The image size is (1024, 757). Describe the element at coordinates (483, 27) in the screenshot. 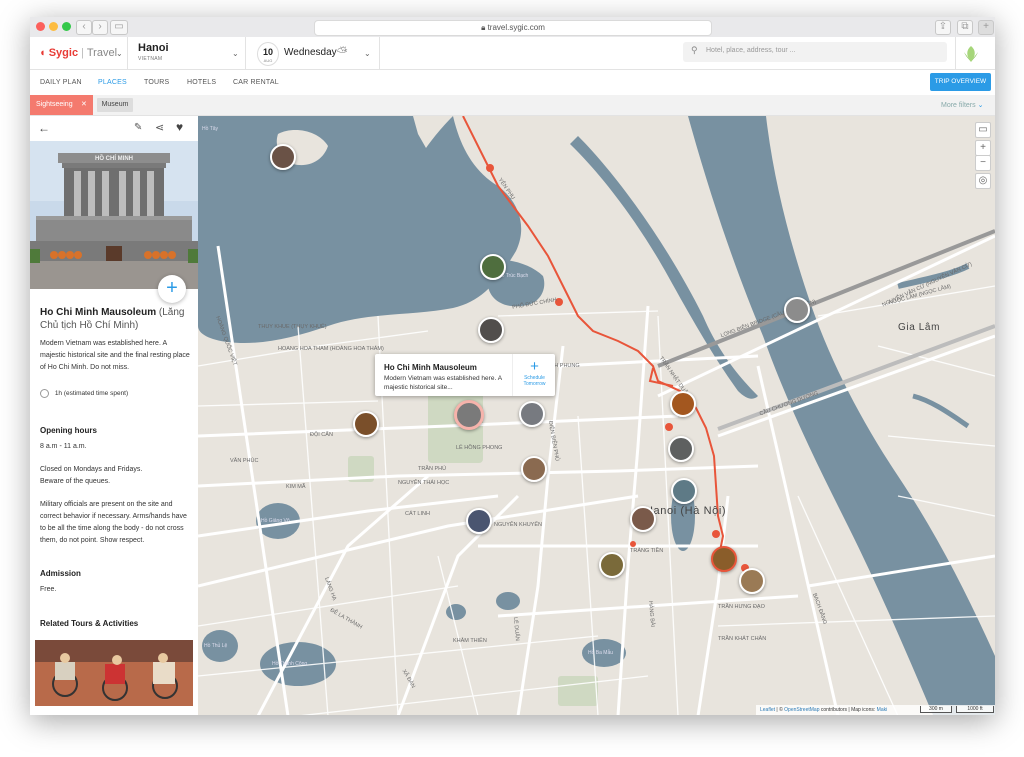

I see `lock-icon: 🔒︎` at that location.